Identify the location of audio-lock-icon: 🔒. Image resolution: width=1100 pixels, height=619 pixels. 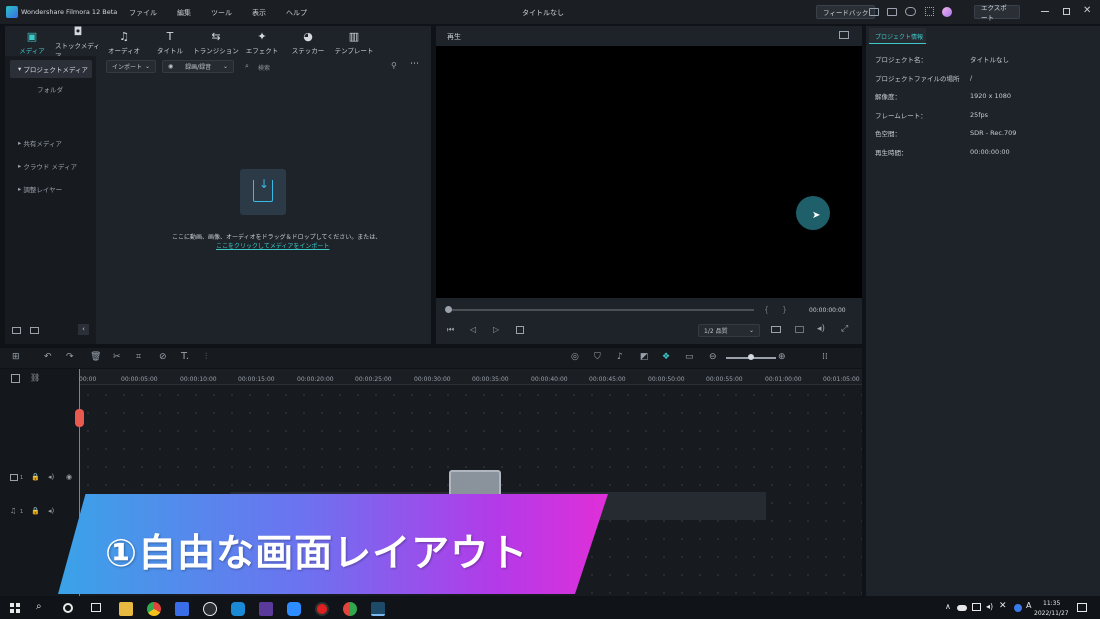
(35, 511).